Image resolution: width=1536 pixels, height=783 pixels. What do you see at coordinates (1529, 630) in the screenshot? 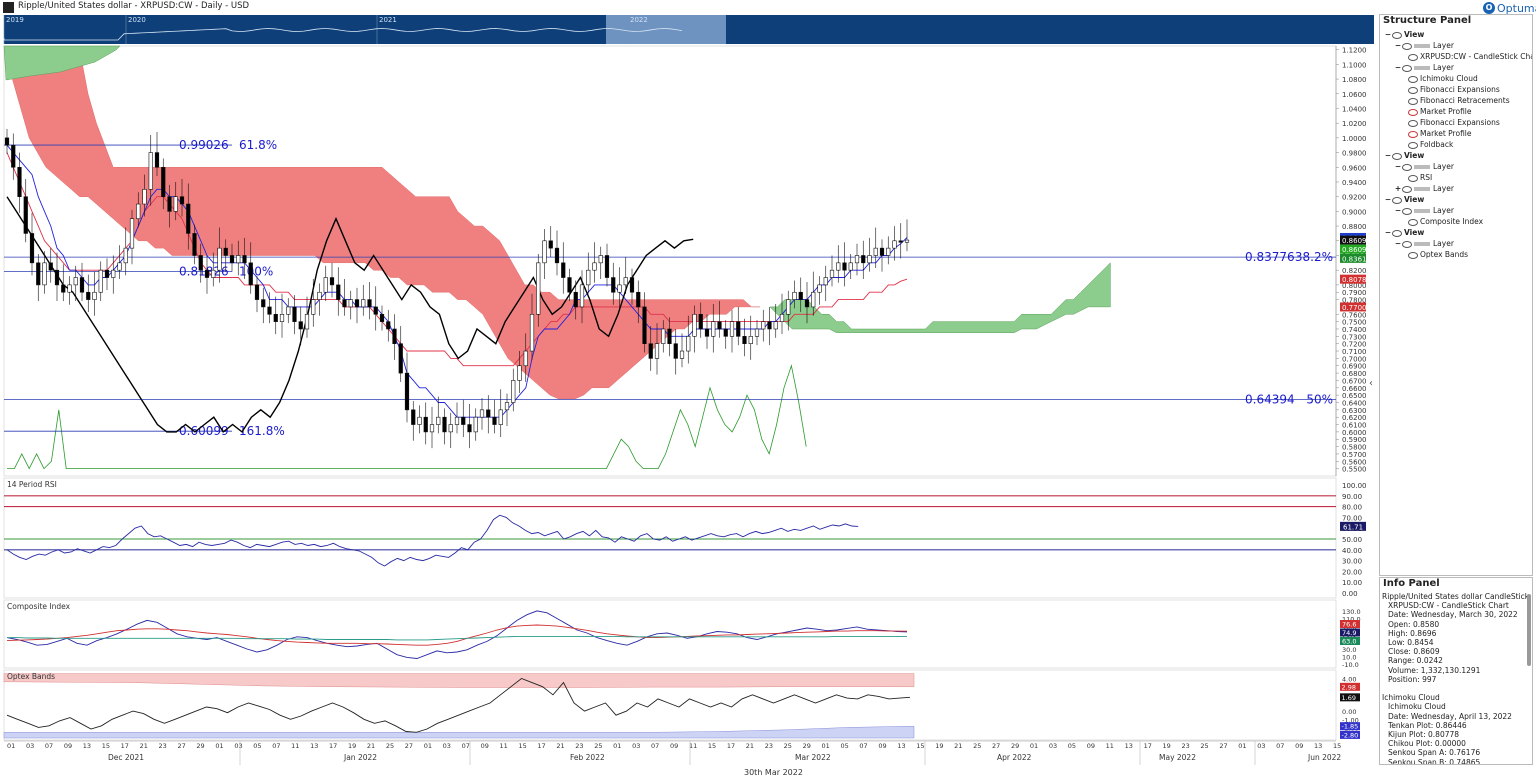
I see `info-scrollbar` at bounding box center [1529, 630].